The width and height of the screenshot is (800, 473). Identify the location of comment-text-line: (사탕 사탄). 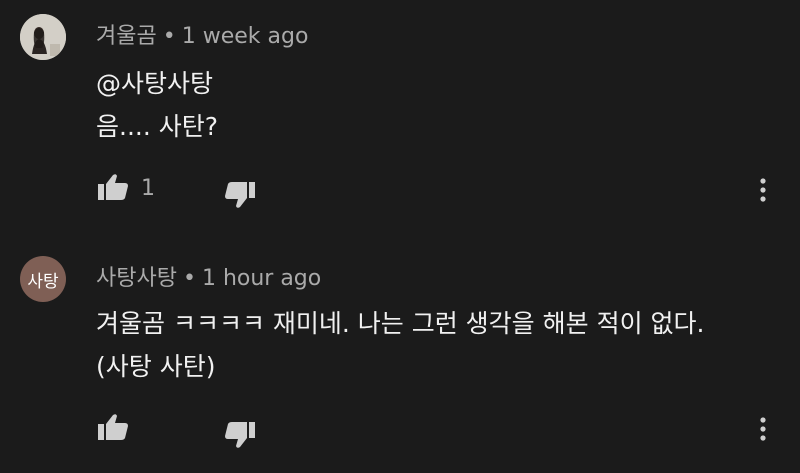
(156, 366).